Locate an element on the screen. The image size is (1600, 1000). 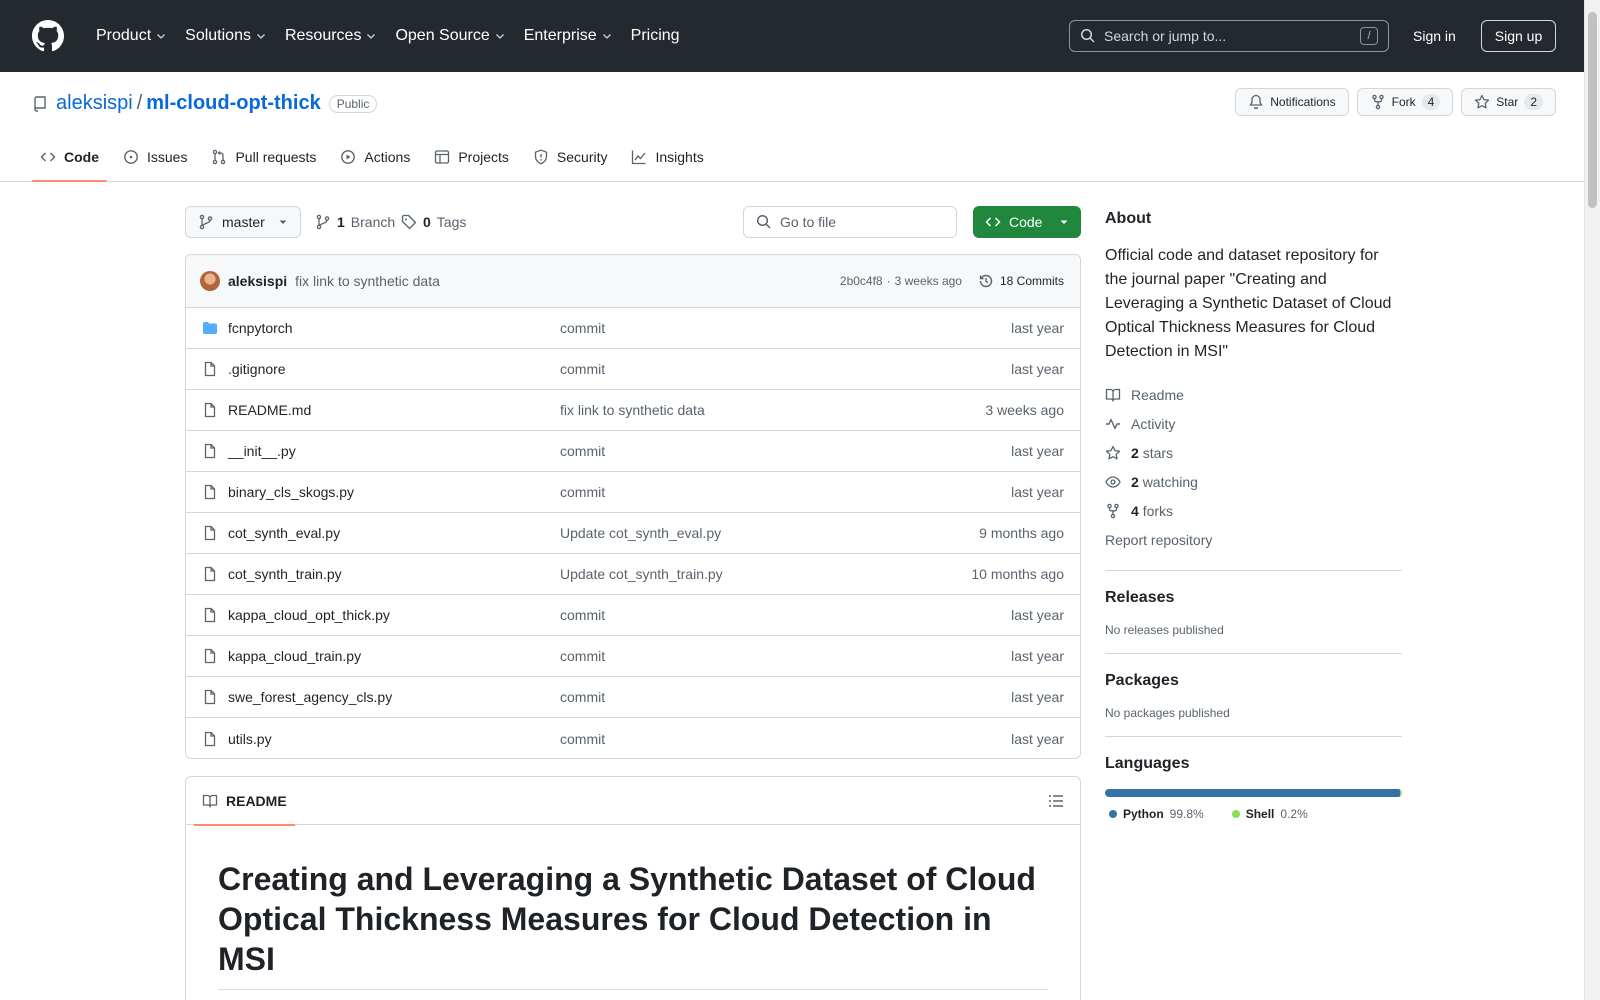
table-row: kappa_cloud_train.py commit last year is located at coordinates (633, 656).